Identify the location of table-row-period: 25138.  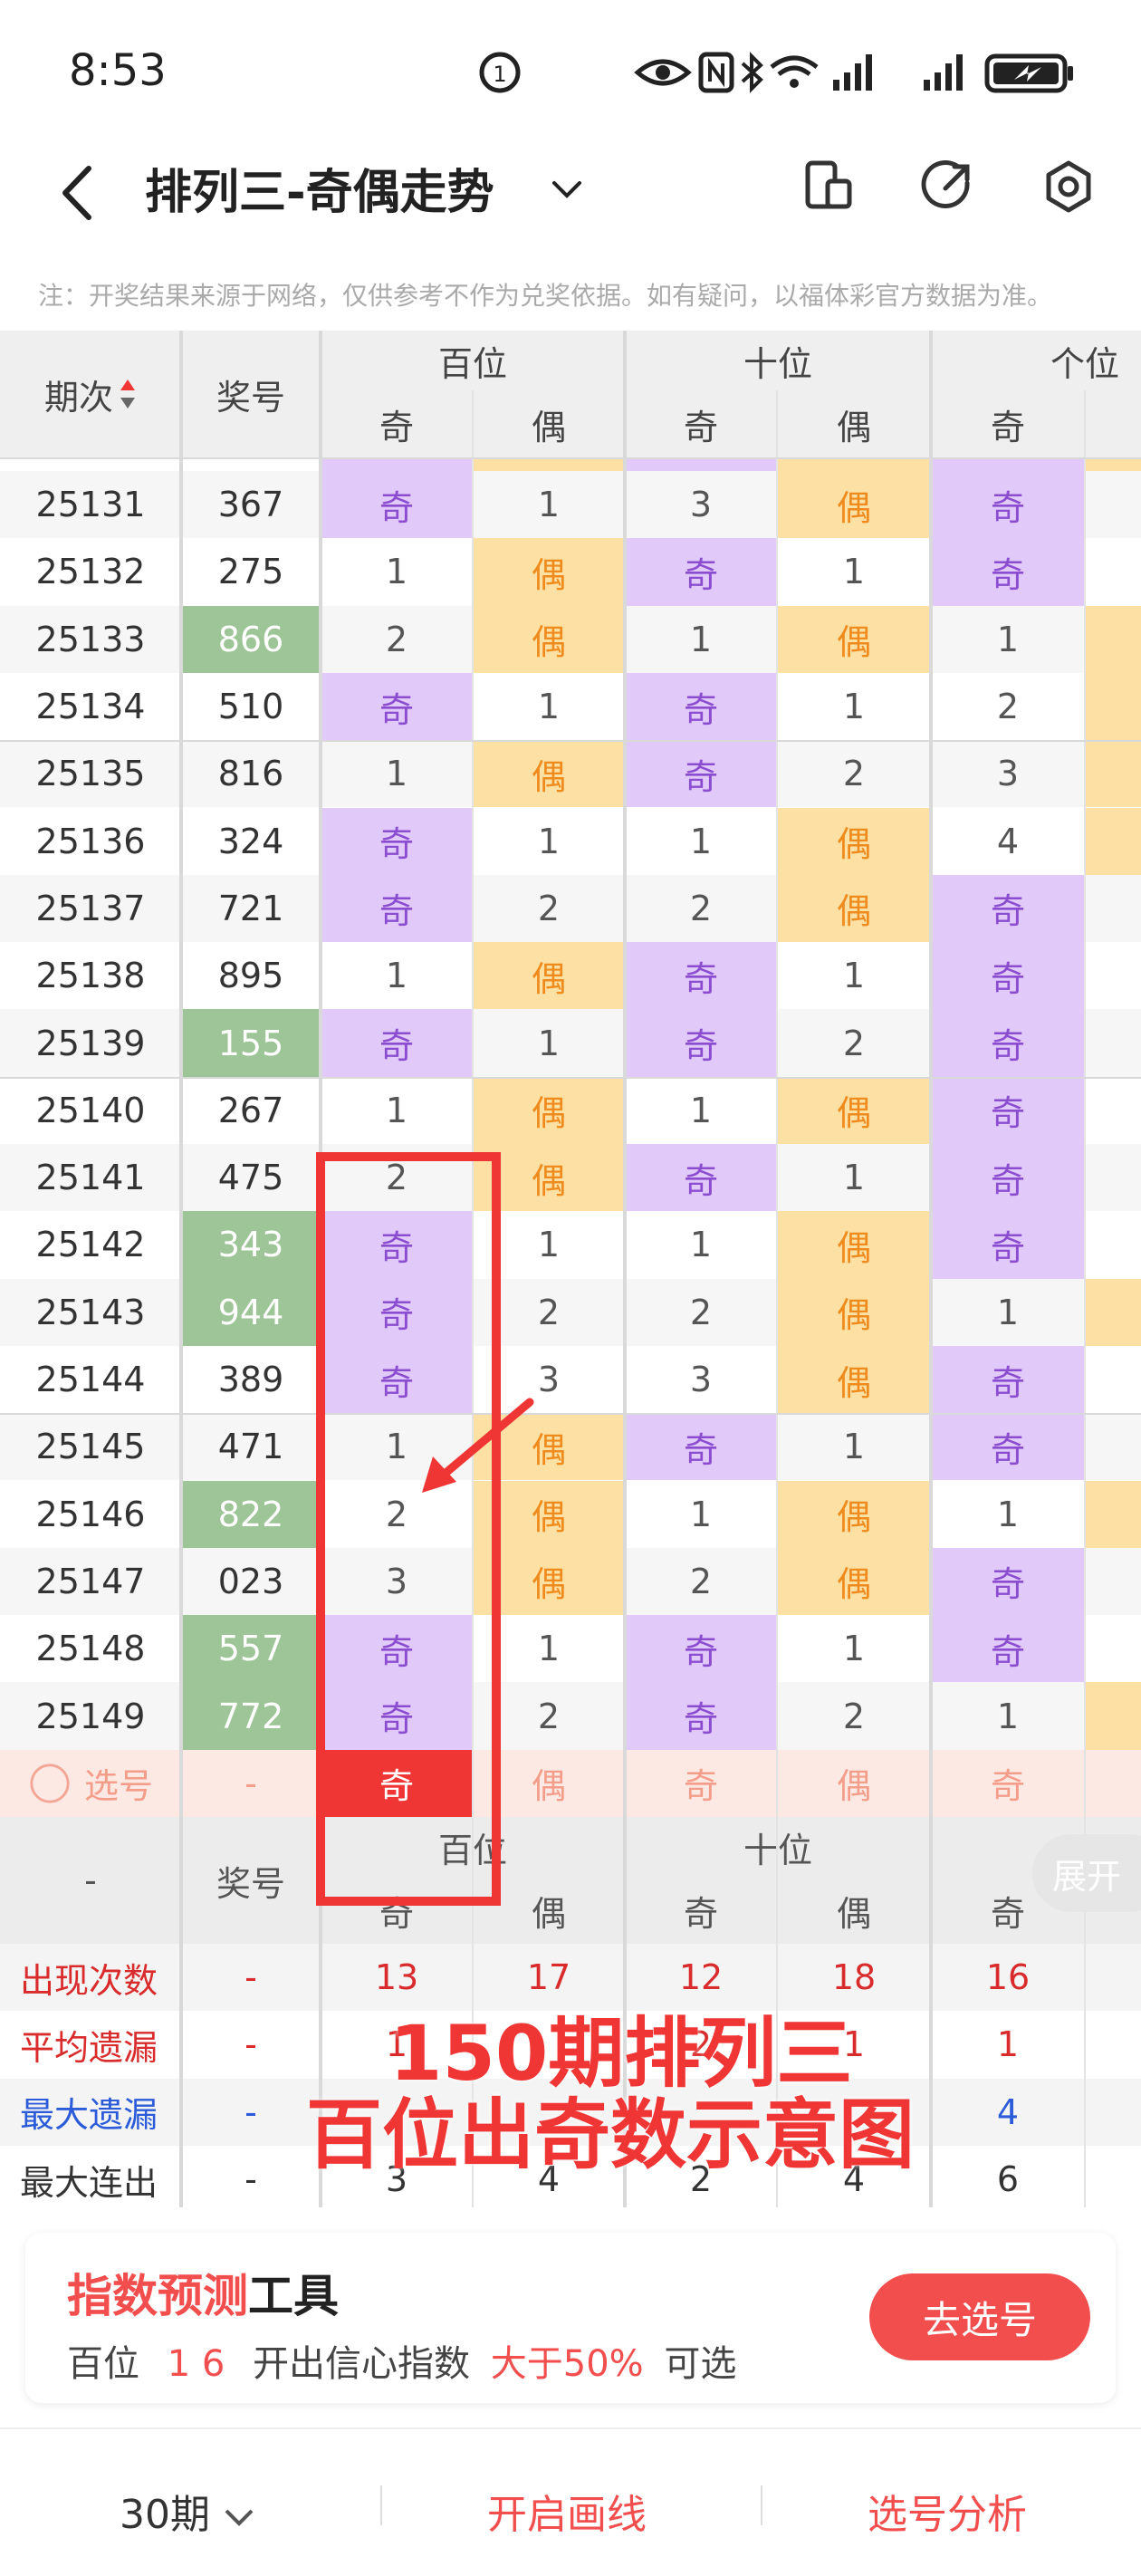
(90, 976).